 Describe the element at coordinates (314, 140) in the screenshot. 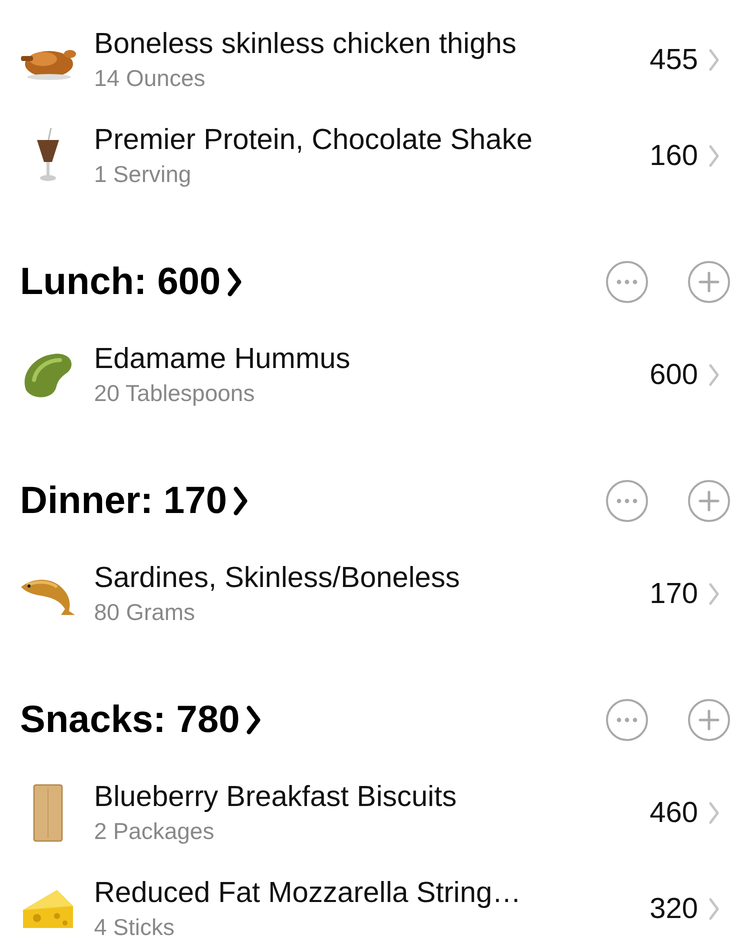

I see `food-name: Premier Protein, Chocolate Shake` at that location.